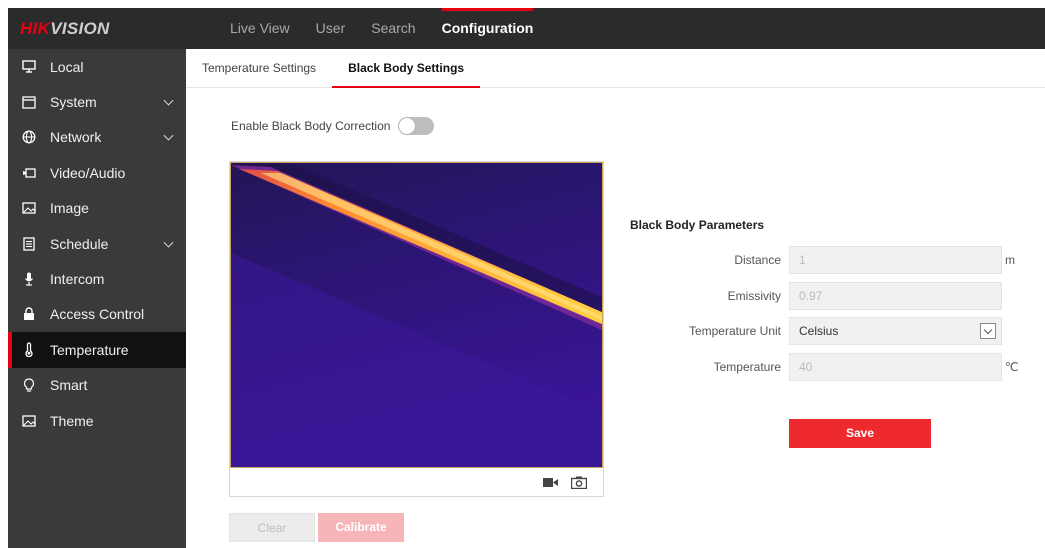 The width and height of the screenshot is (1045, 548). I want to click on sidebar-item-network: Network, so click(97, 137).